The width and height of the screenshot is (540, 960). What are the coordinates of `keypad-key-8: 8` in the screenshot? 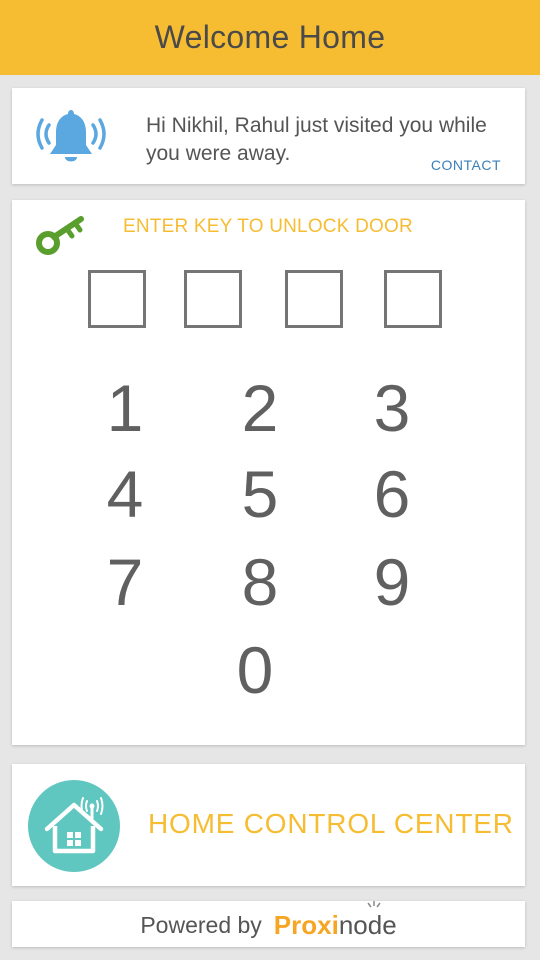 It's located at (260, 582).